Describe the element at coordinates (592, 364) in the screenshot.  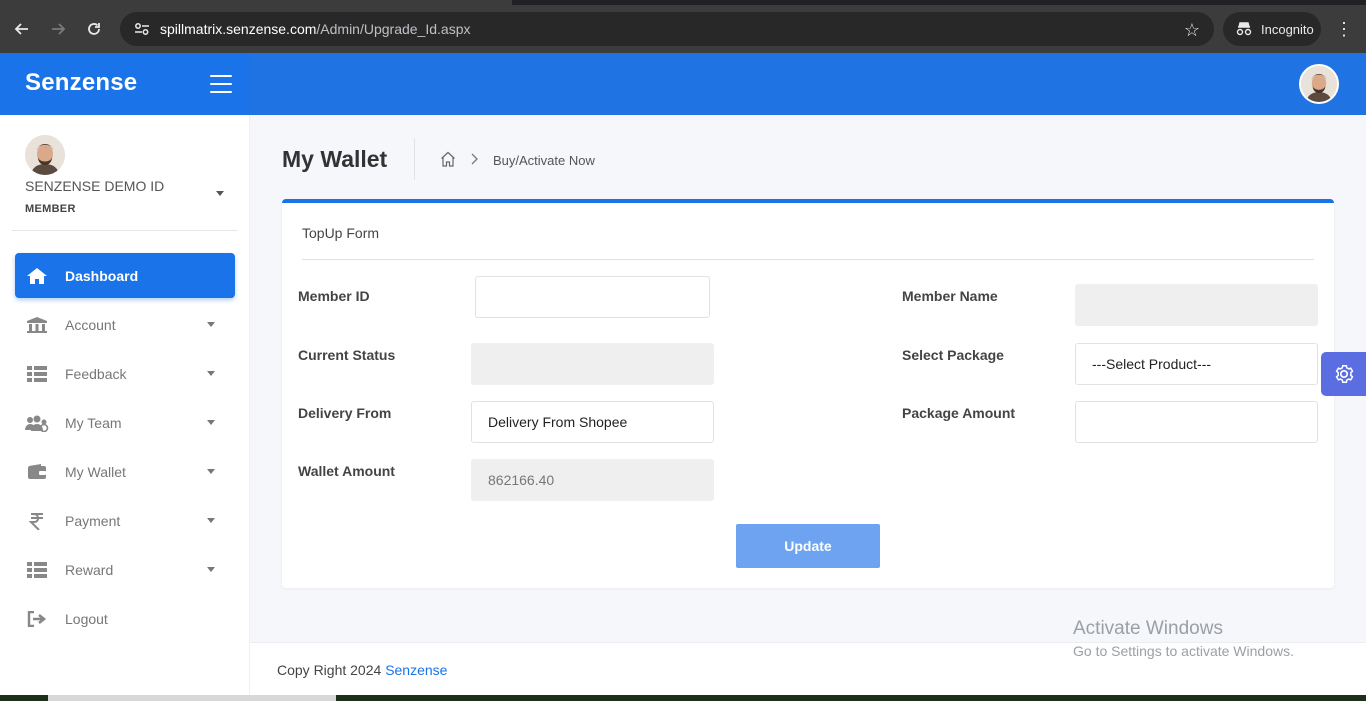
I see `current-status-field` at that location.